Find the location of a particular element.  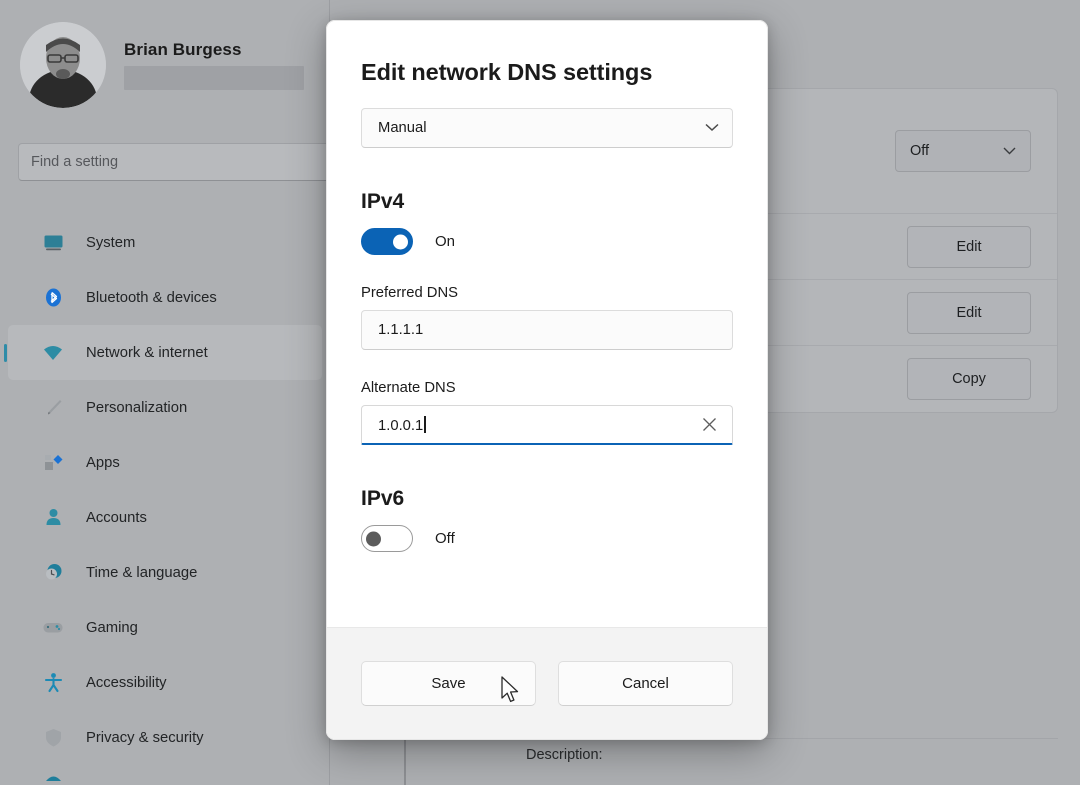

gamepad-icon is located at coordinates (53, 628).